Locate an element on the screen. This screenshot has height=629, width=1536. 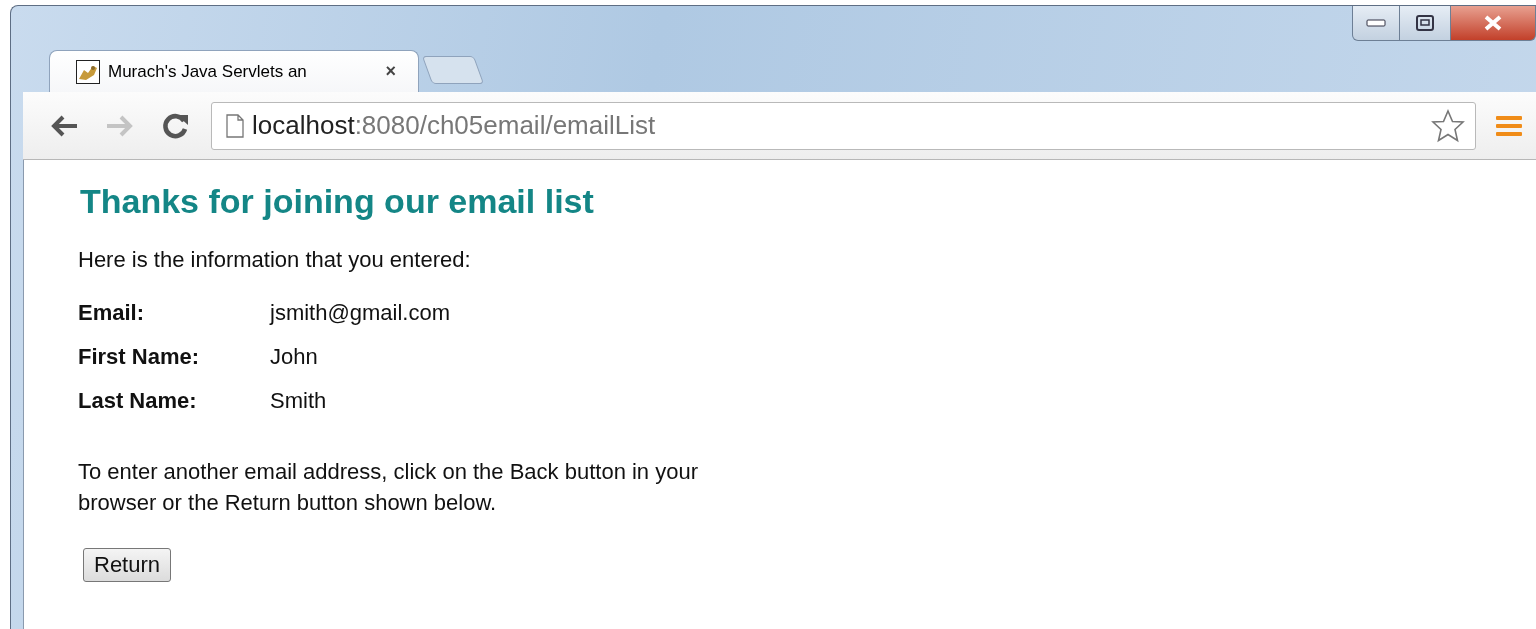
instruction-text: To enter another email address, click on the Back button in your browser or the Return button shown below. is located at coordinates (388, 487).